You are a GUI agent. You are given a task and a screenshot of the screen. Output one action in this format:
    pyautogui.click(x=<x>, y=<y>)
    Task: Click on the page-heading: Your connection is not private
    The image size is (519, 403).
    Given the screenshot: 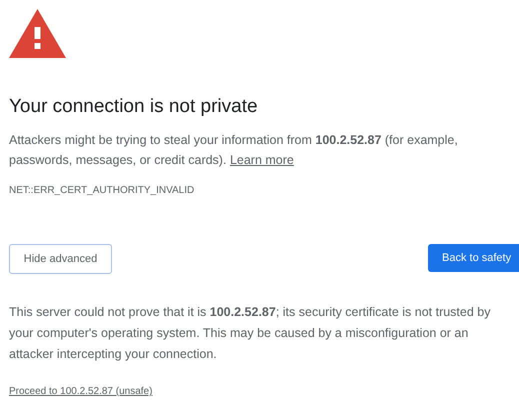 What is the action you would take?
    pyautogui.click(x=134, y=107)
    